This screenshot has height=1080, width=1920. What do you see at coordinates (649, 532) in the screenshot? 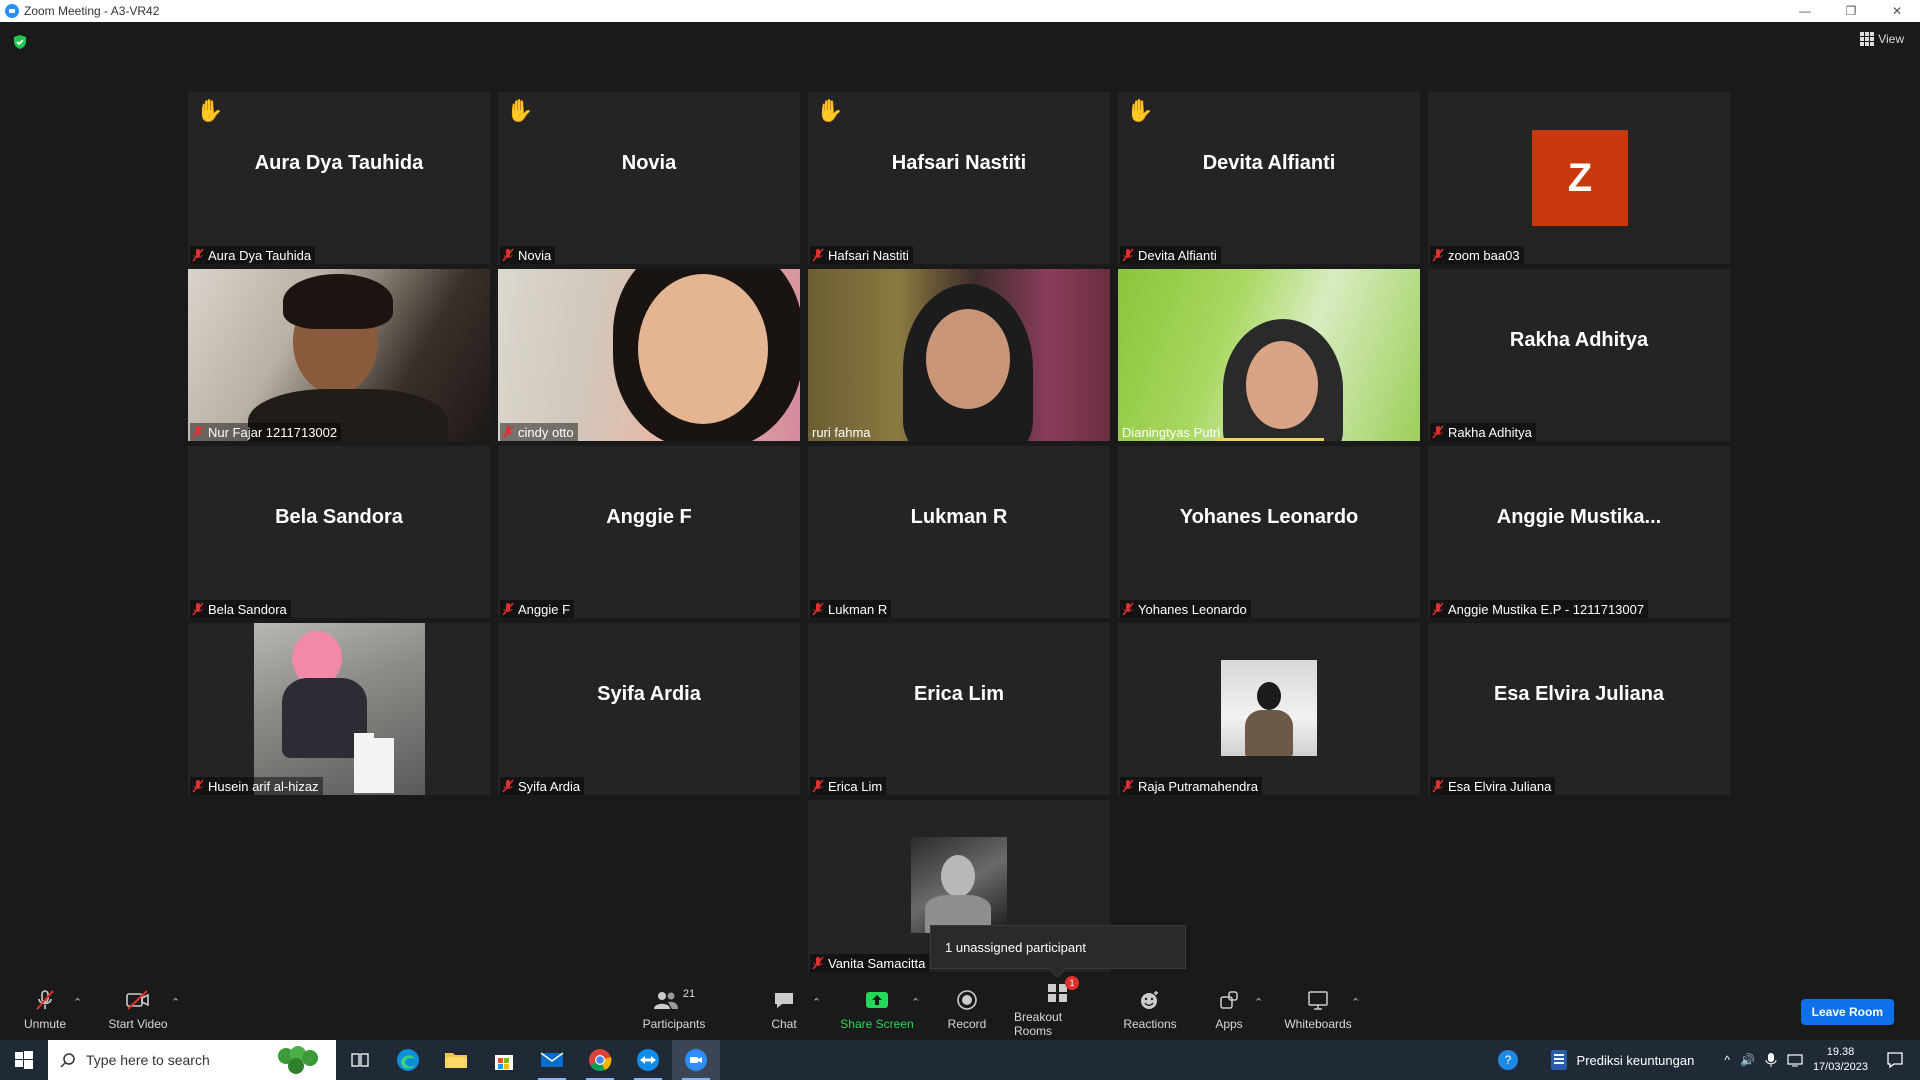
I see `participant-tile: Anggie F Anggie F` at bounding box center [649, 532].